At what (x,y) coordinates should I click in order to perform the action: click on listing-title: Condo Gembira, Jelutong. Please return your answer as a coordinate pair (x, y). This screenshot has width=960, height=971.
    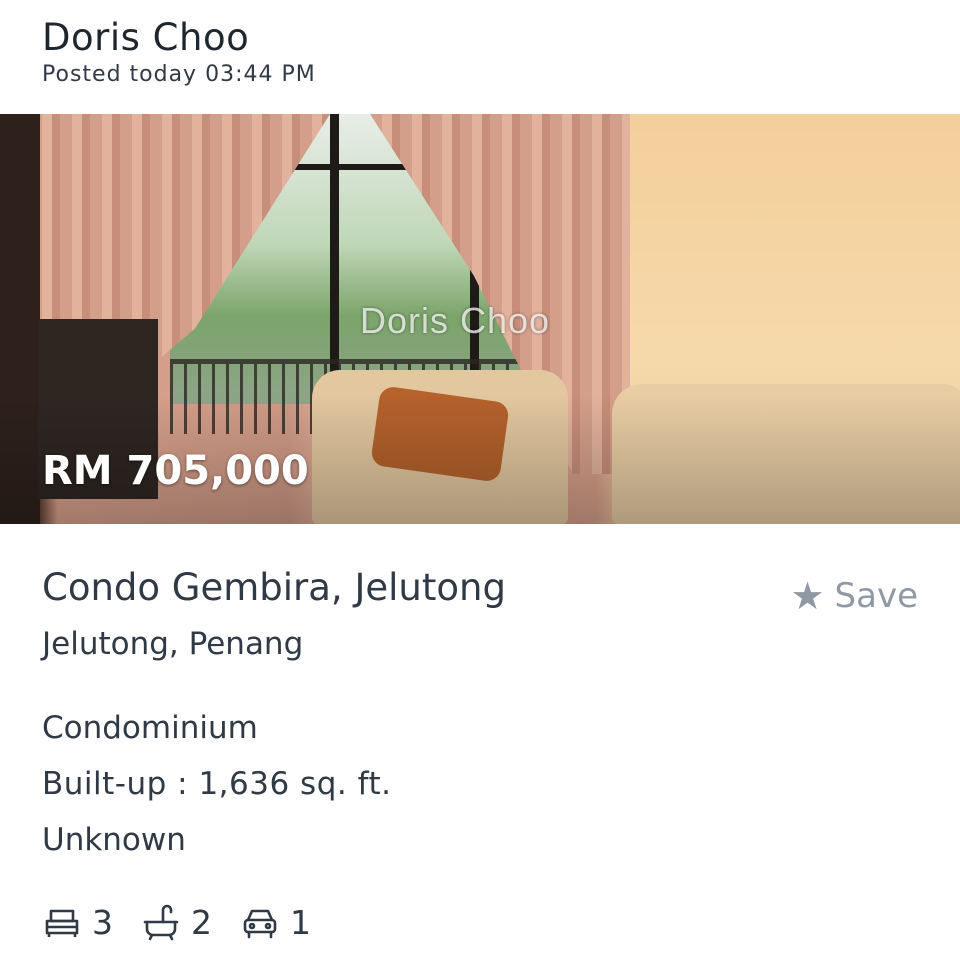
    Looking at the image, I should click on (274, 587).